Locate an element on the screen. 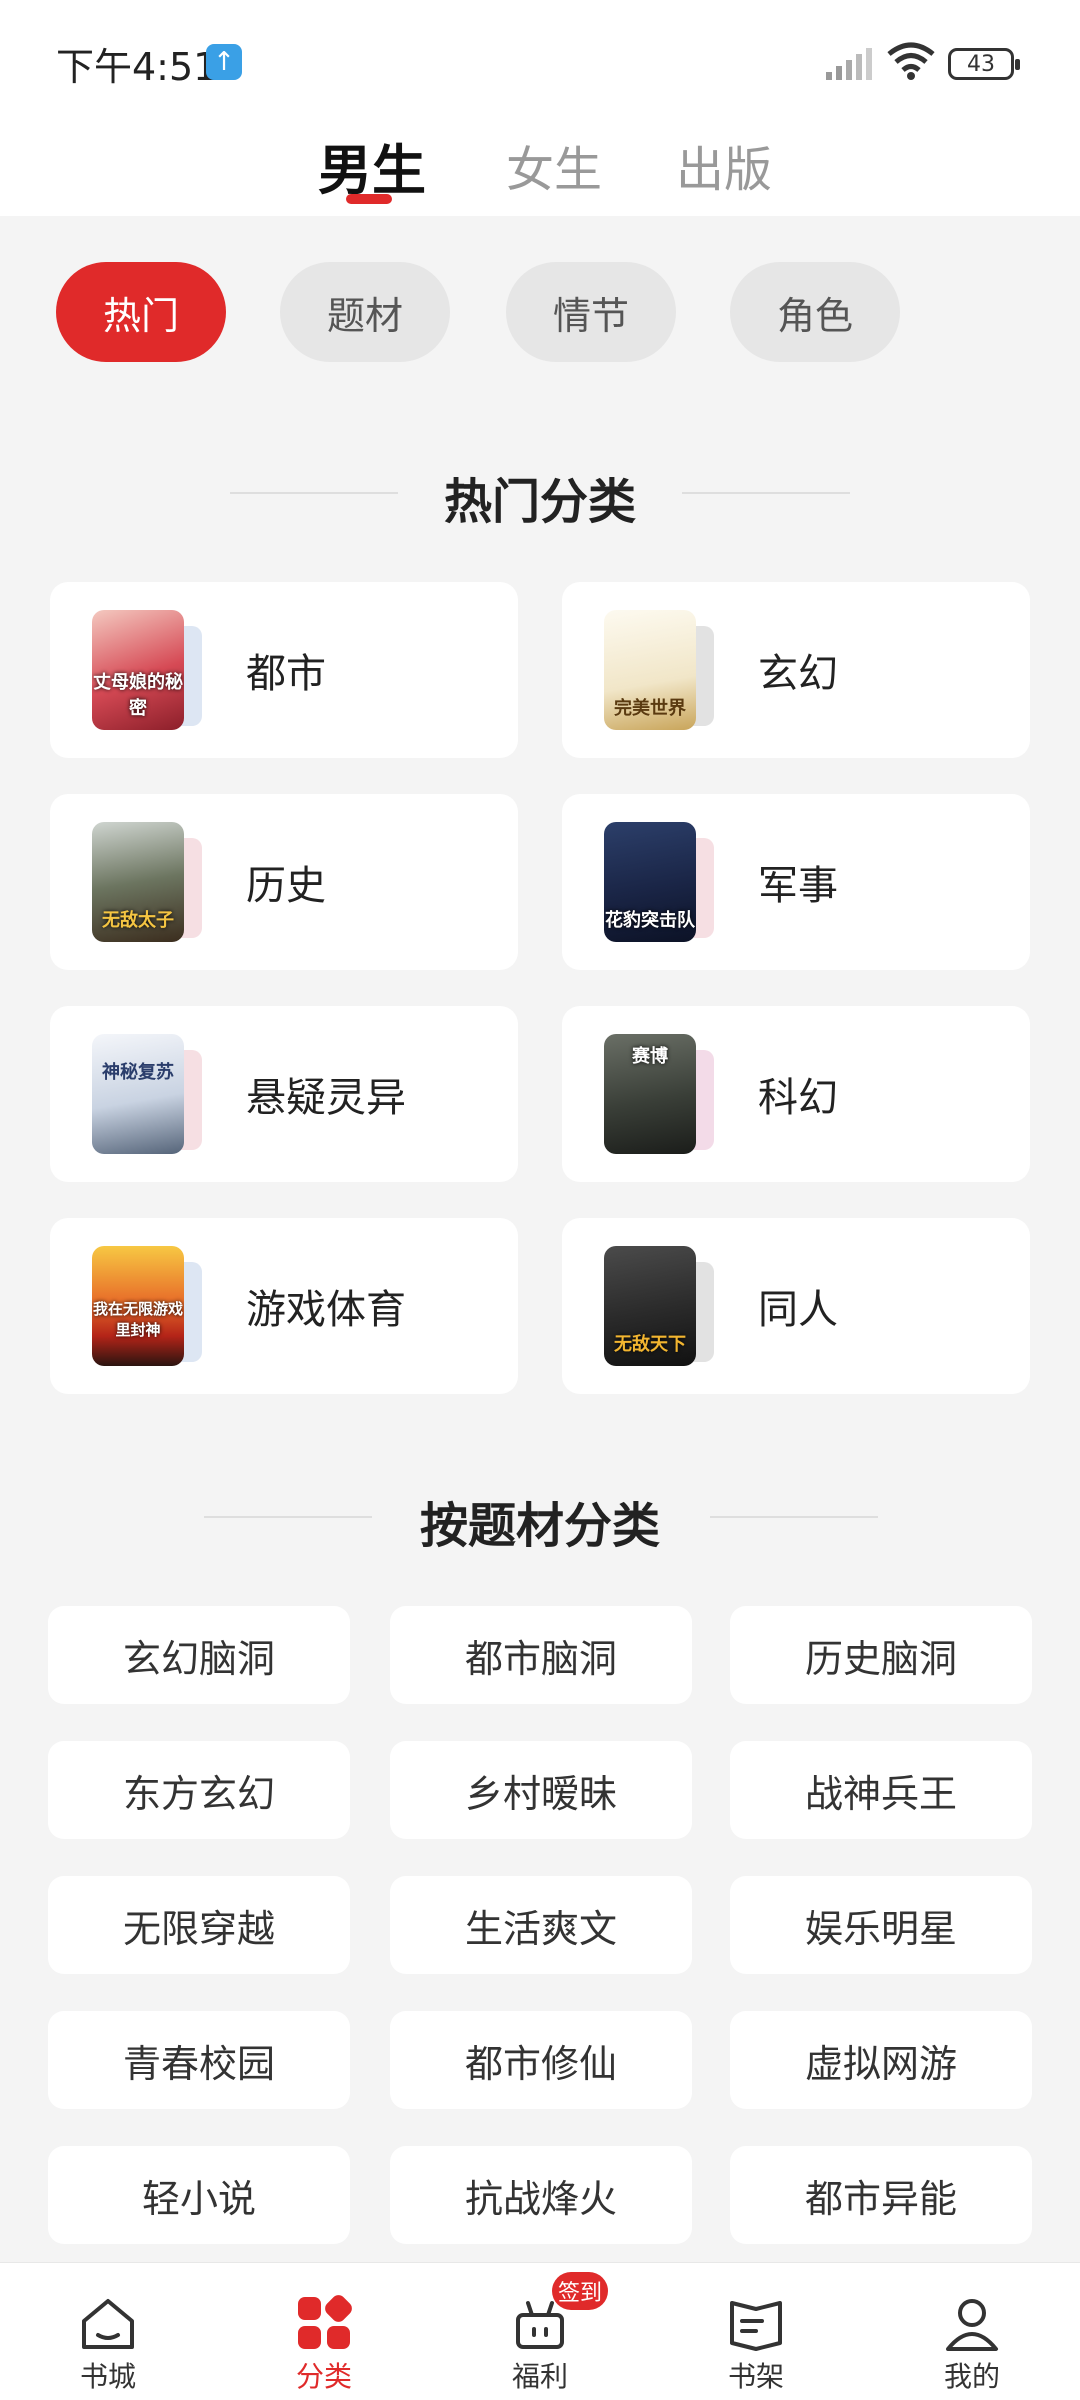  cover-title: 神秘复苏 is located at coordinates (138, 1072).